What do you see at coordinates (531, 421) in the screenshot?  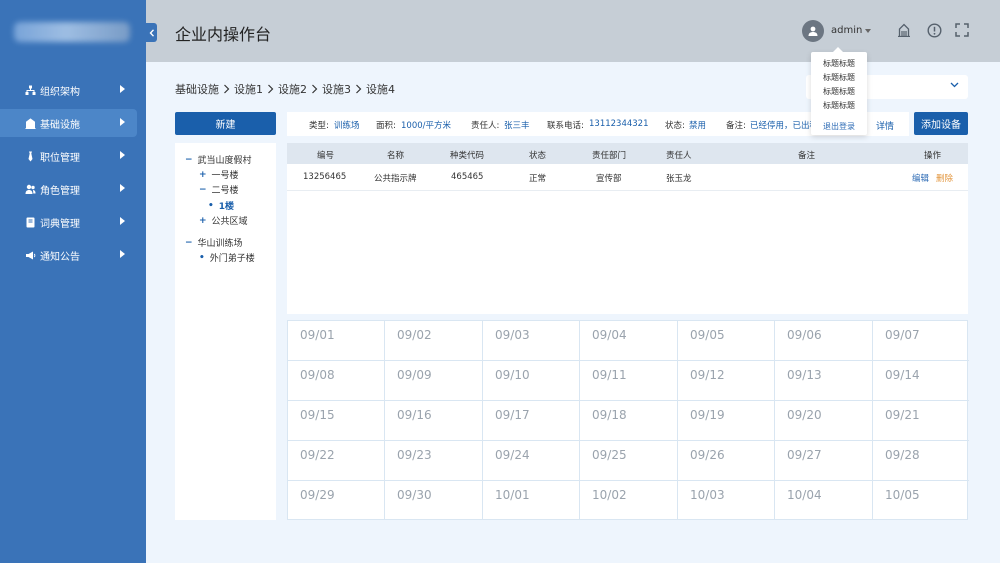 I see `calendar-day-cell: 09/17` at bounding box center [531, 421].